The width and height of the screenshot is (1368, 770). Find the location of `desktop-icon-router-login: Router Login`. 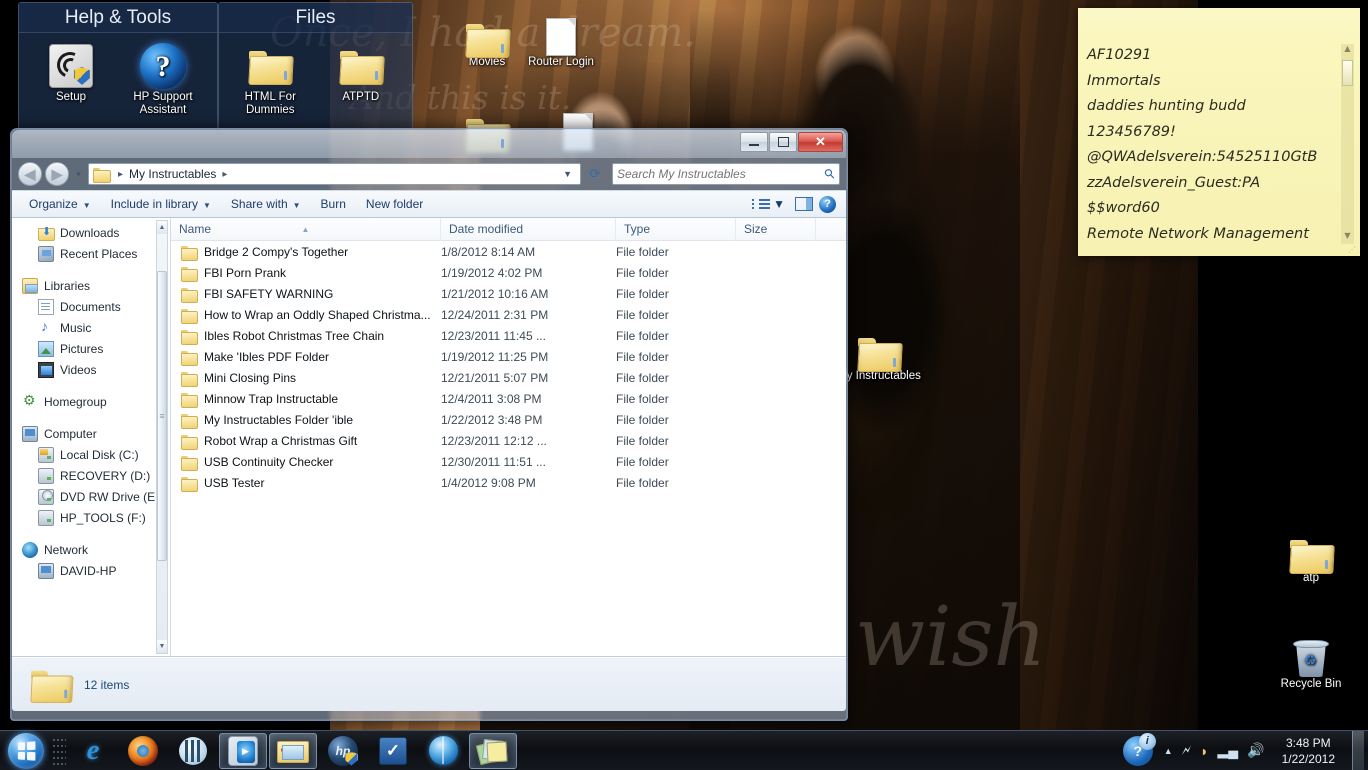

desktop-icon-router-login: Router Login is located at coordinates (561, 38).